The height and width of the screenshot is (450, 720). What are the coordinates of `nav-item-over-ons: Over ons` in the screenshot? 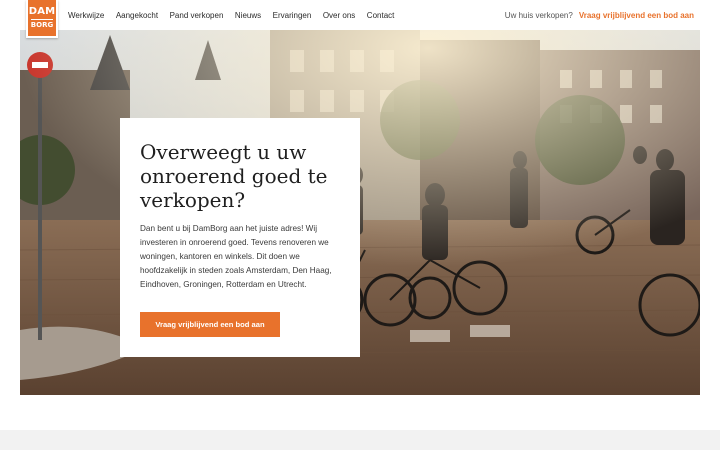 It's located at (339, 15).